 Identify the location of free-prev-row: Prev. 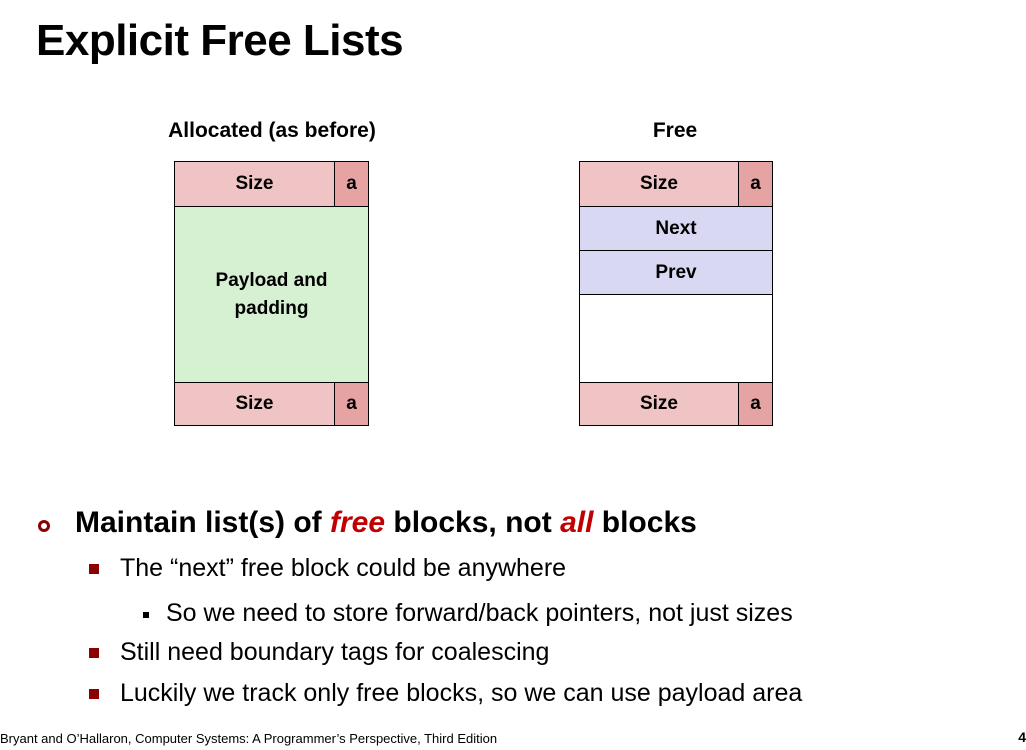
(676, 272).